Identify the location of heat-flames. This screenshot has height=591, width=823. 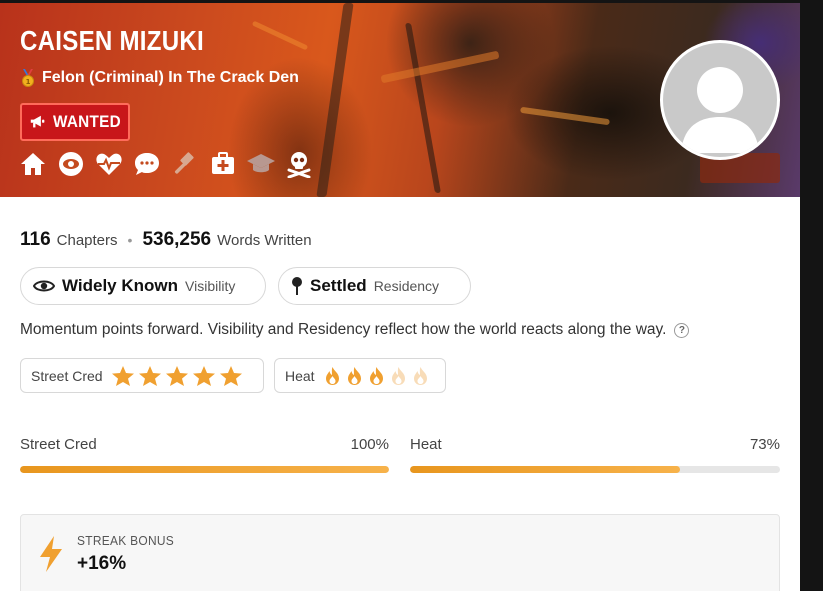
(376, 376).